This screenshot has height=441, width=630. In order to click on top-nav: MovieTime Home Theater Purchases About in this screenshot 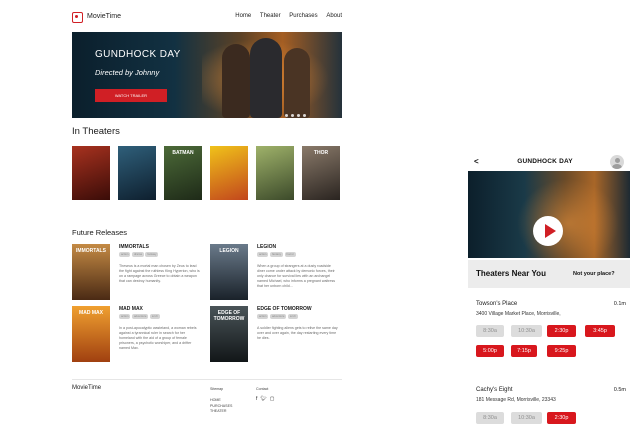, I will do `click(207, 19)`.